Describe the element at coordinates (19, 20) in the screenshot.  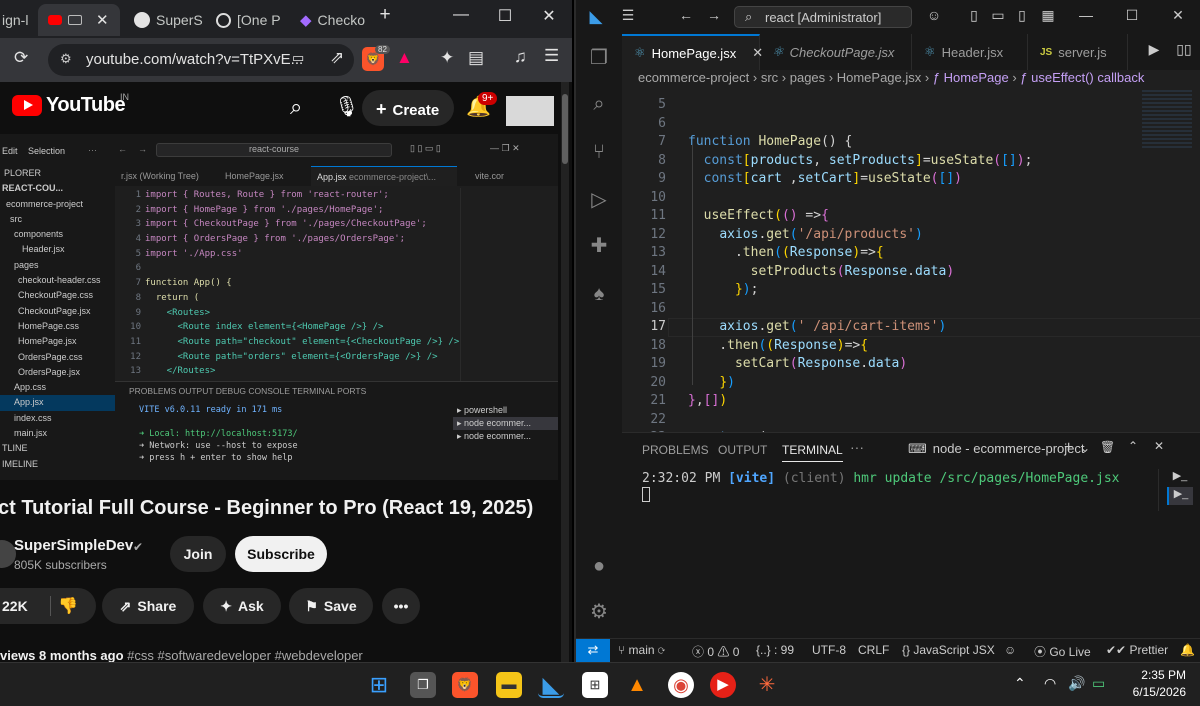
I see `browser-tab: ign-l` at that location.